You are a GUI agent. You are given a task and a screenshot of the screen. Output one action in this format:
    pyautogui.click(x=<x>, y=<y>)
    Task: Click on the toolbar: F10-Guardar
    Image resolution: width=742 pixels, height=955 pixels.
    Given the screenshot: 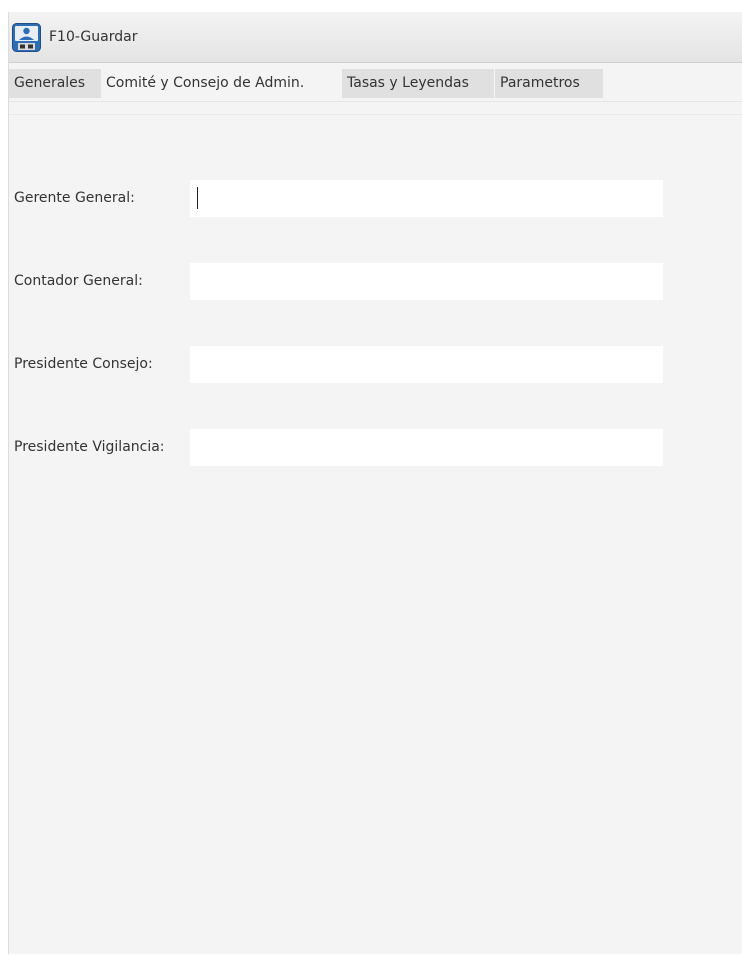 What is the action you would take?
    pyautogui.click(x=375, y=37)
    